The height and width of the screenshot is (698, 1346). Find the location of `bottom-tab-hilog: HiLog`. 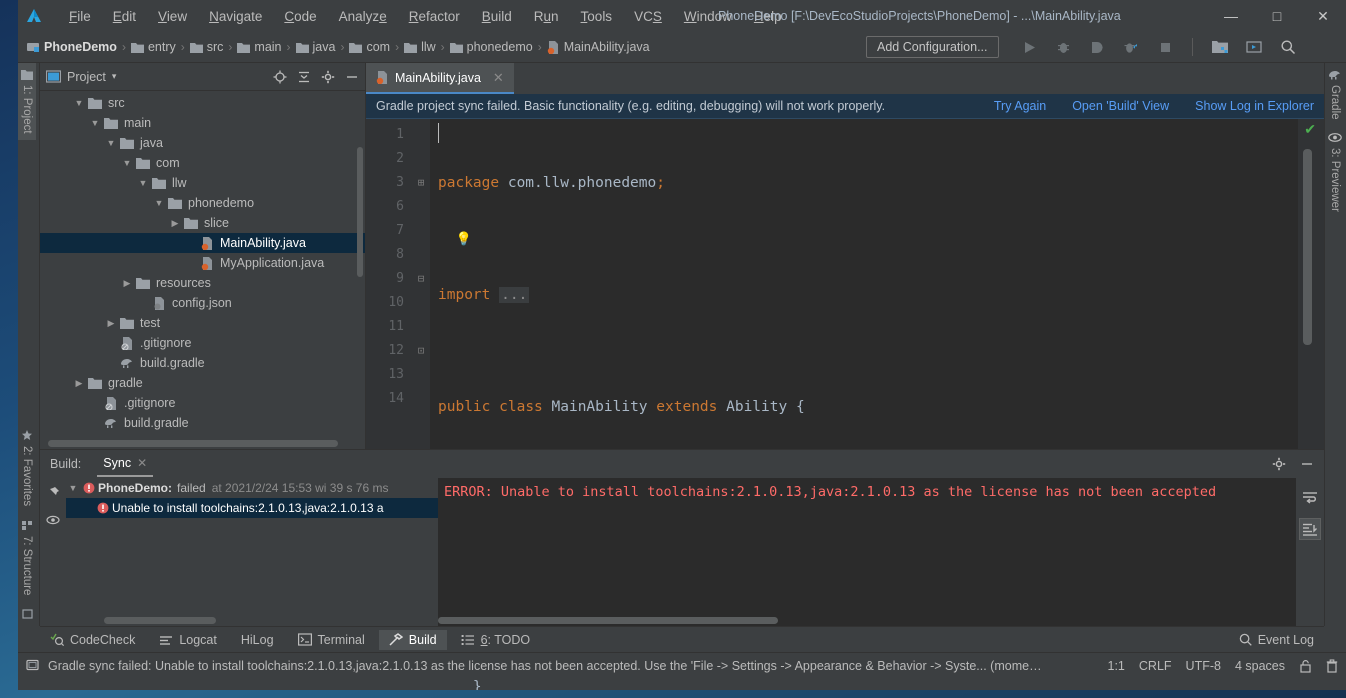

bottom-tab-hilog: HiLog is located at coordinates (257, 640).